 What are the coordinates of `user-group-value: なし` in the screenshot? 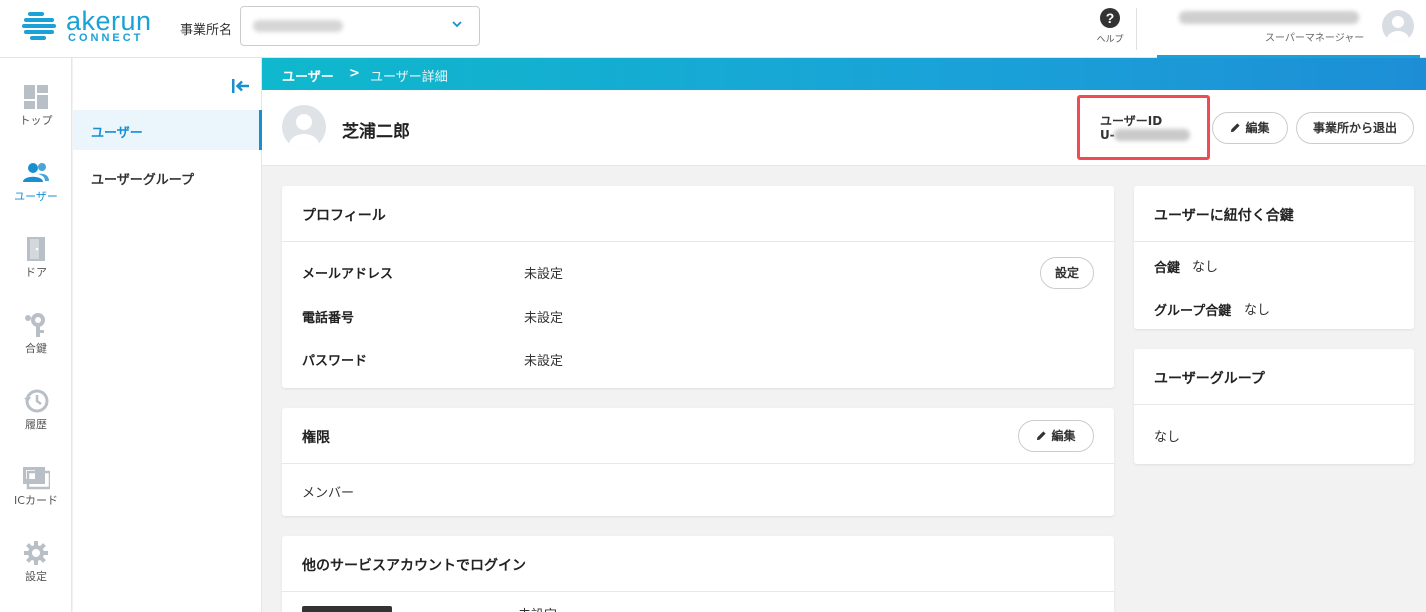 It's located at (1167, 437).